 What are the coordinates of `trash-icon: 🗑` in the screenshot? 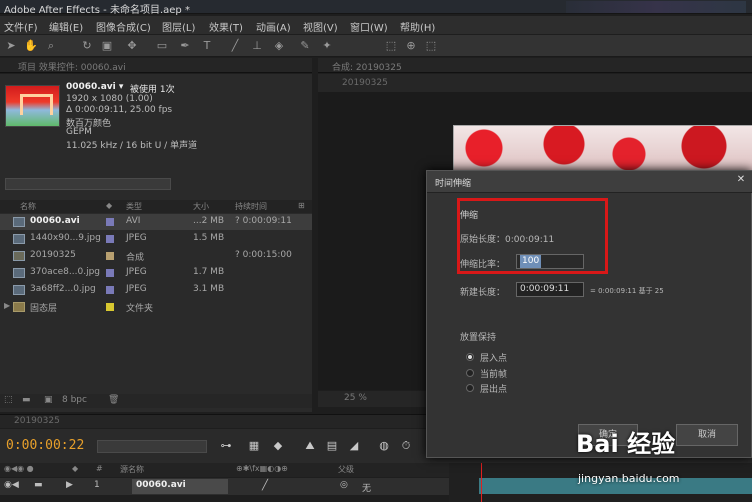 It's located at (113, 400).